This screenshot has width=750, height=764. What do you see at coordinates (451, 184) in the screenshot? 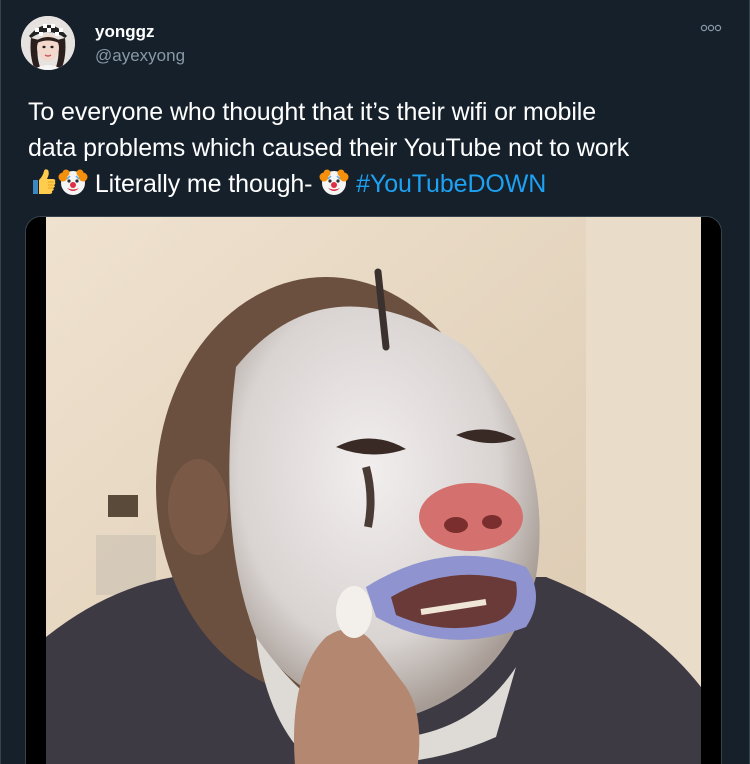
I see `hashtag-link: #YouTubeDOWN` at bounding box center [451, 184].